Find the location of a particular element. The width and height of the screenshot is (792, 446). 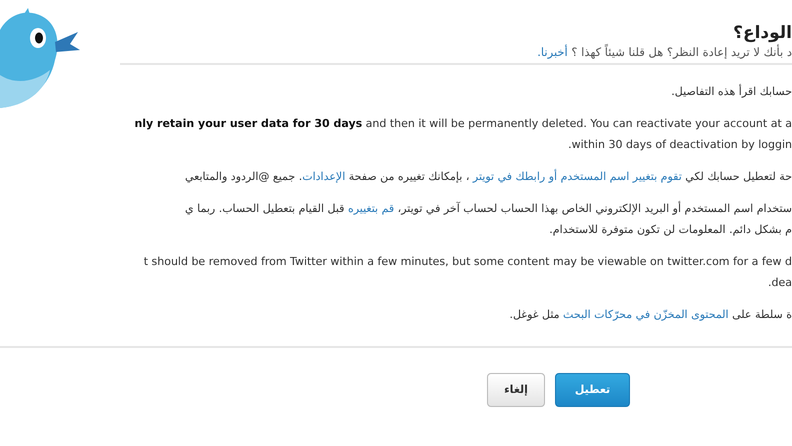

link: قم بتغييره is located at coordinates (371, 208).